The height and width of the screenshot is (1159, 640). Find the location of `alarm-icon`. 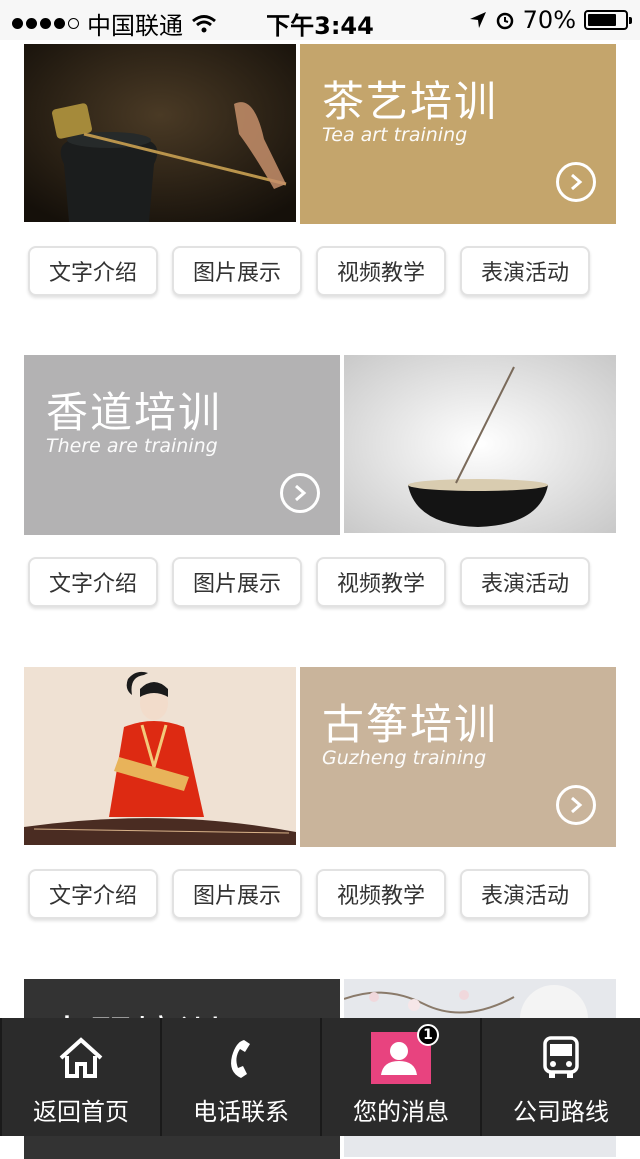

alarm-icon is located at coordinates (504, 21).